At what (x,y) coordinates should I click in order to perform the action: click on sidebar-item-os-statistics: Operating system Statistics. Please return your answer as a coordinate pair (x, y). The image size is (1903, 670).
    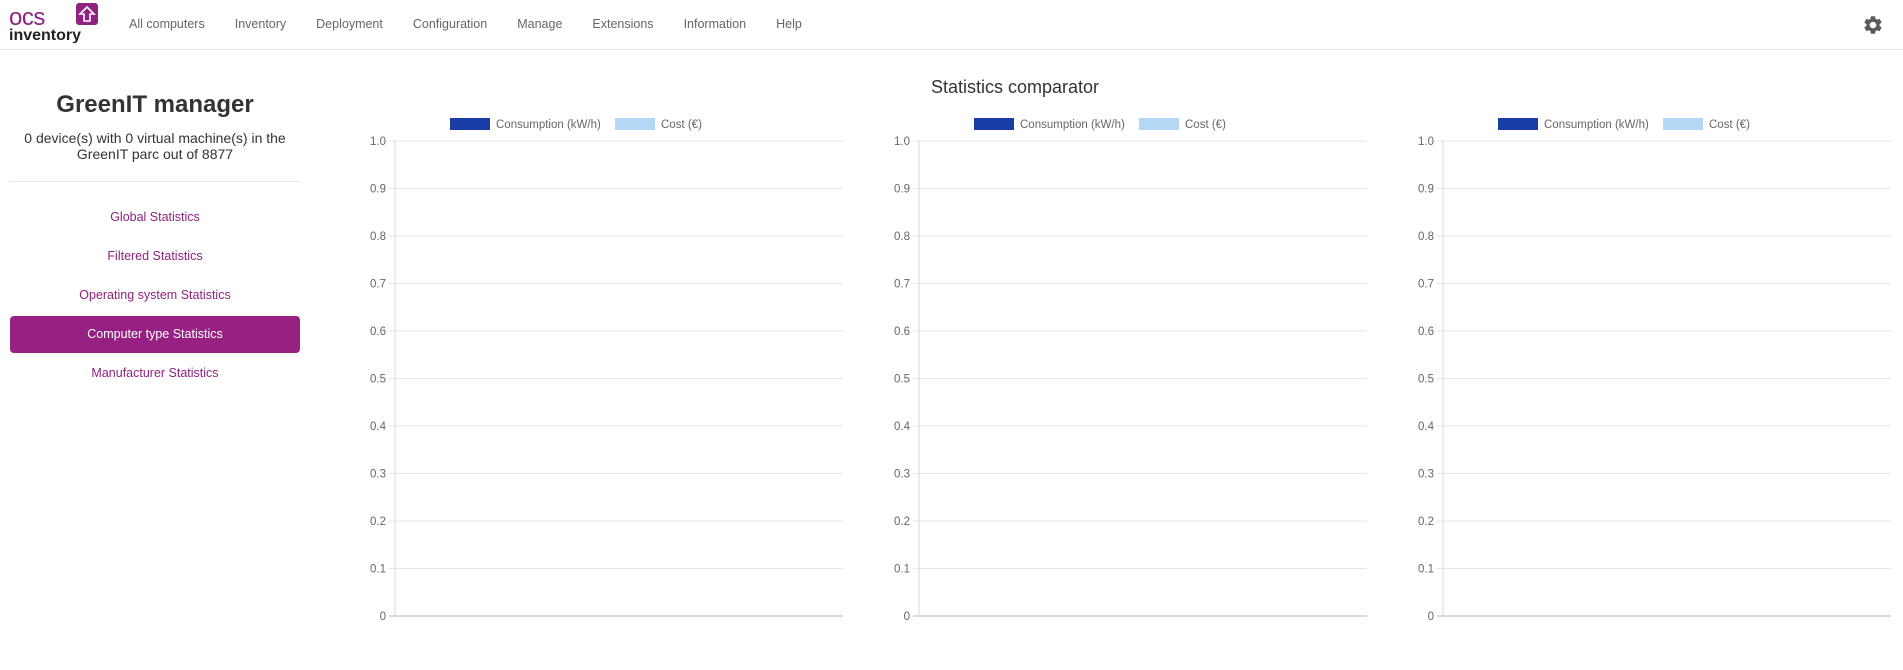
    Looking at the image, I should click on (155, 295).